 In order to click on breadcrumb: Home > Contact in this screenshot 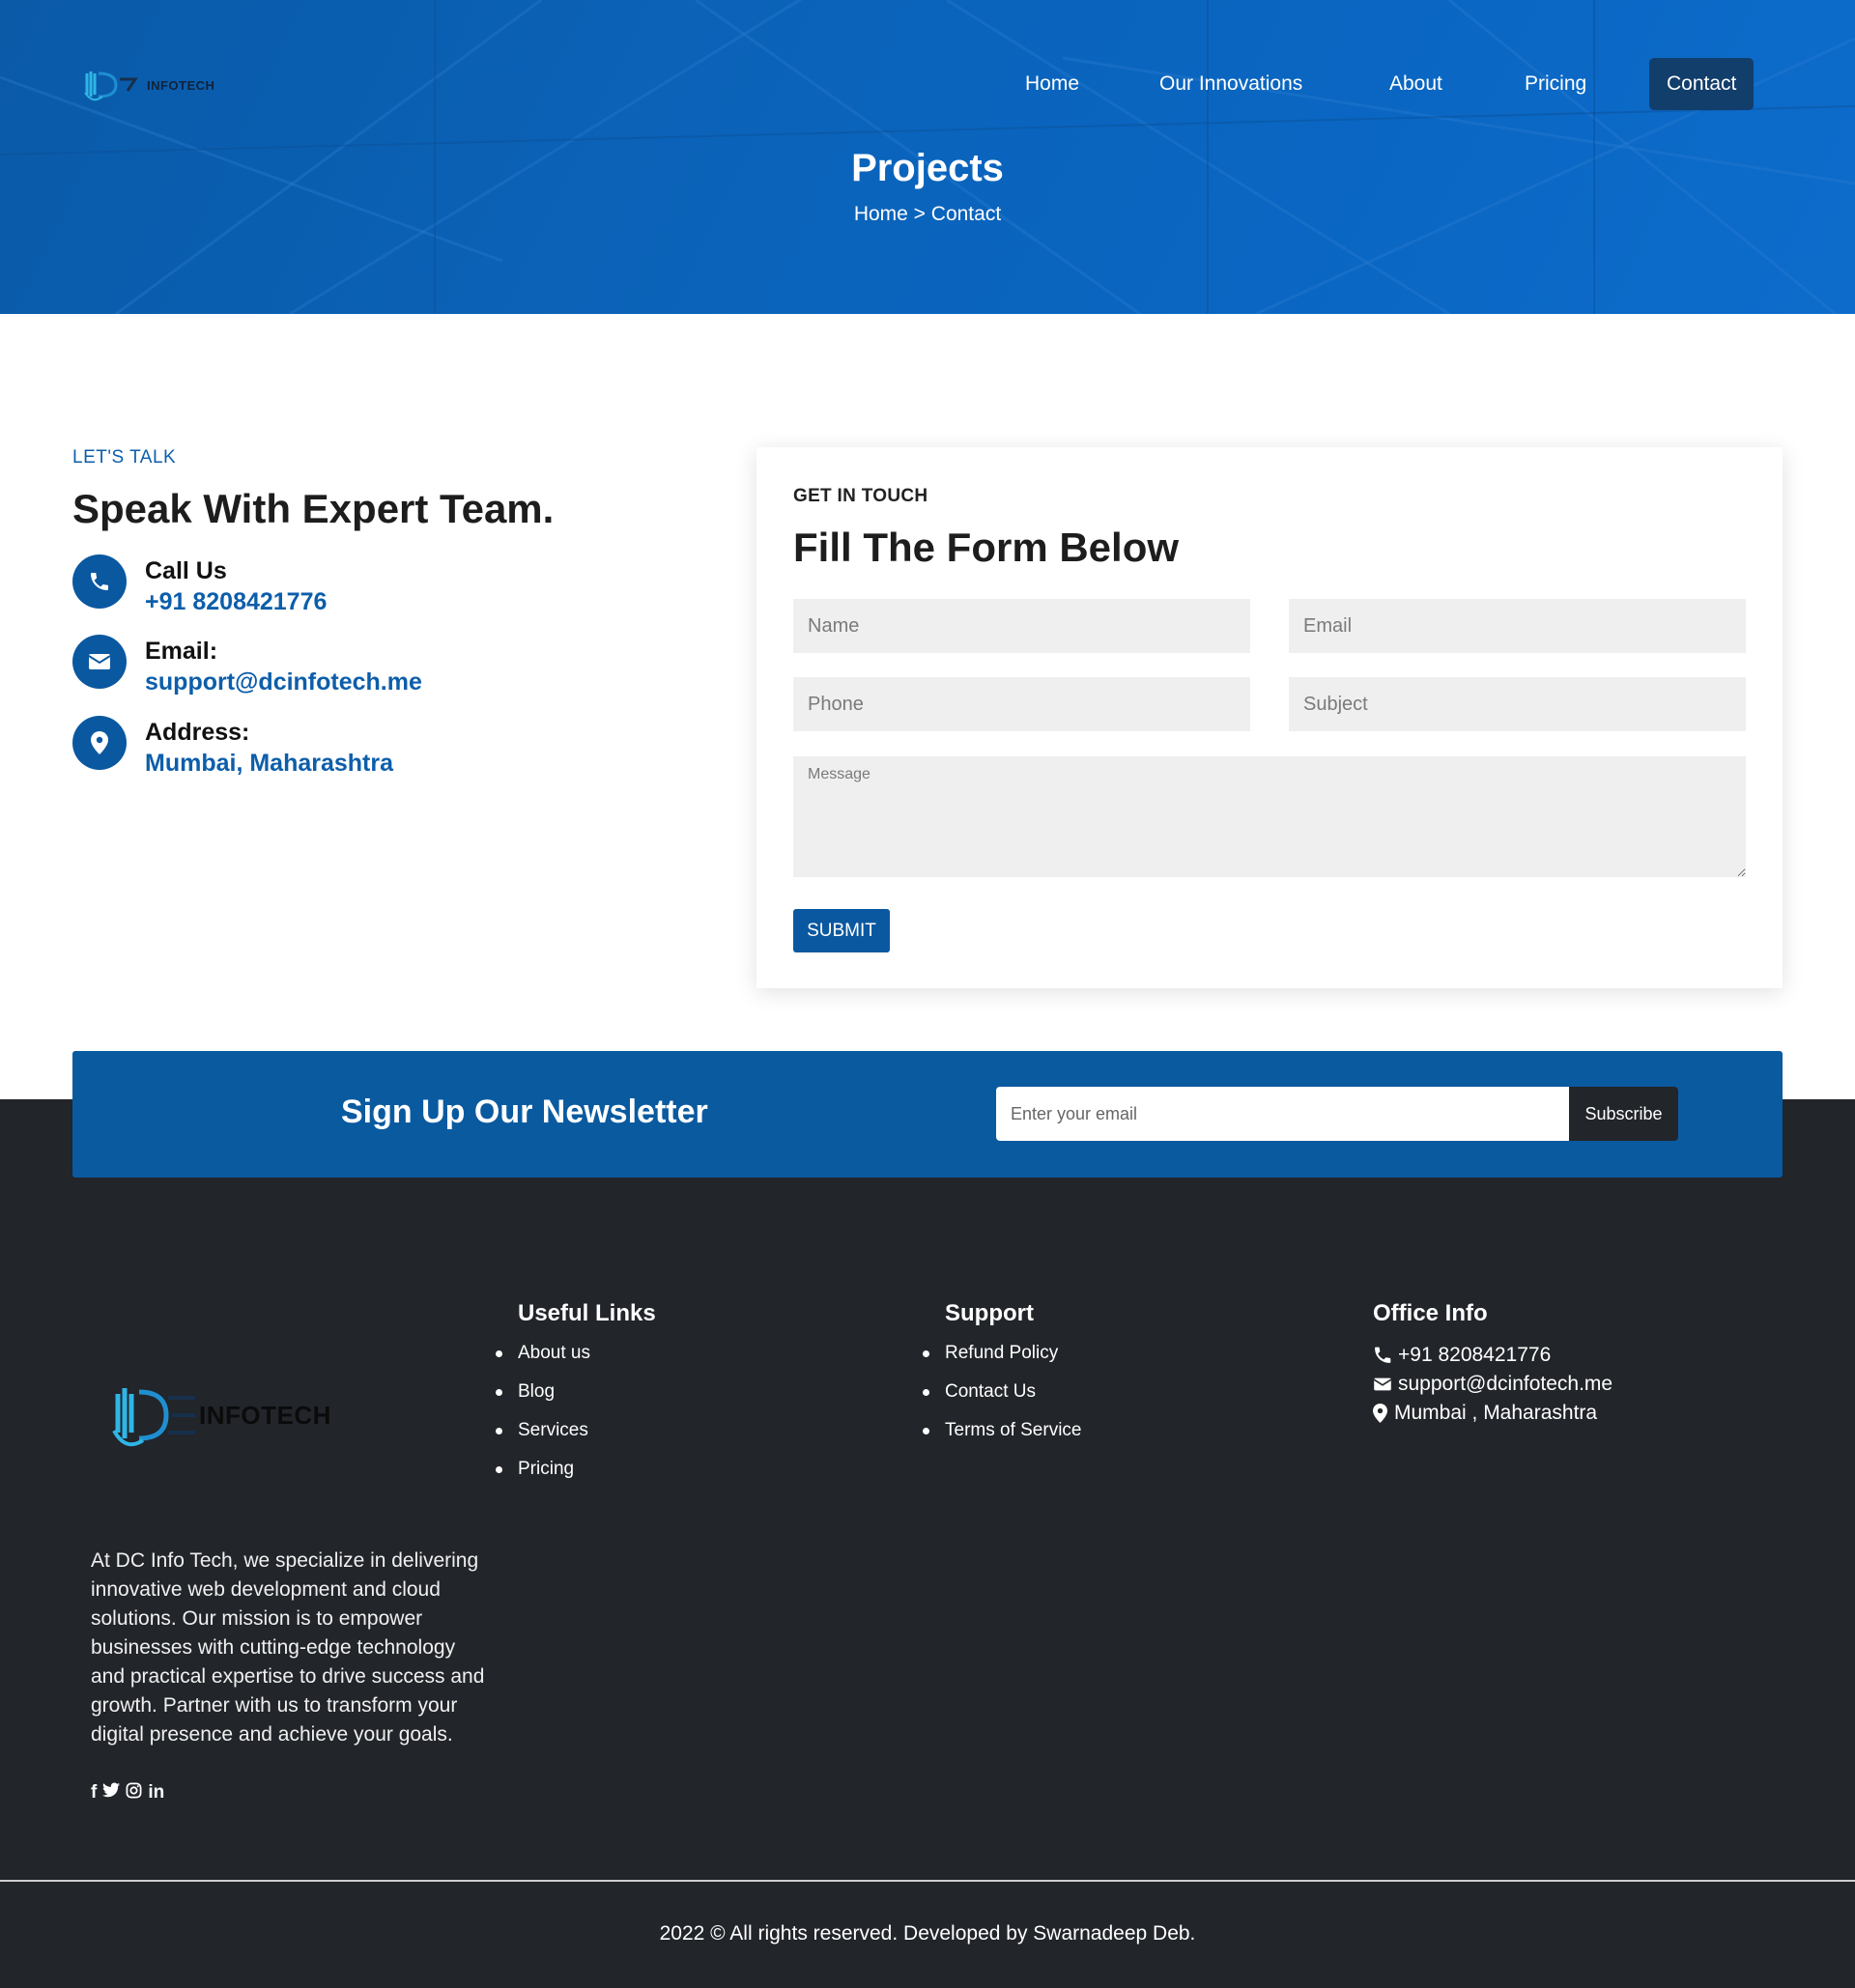, I will do `click(927, 214)`.